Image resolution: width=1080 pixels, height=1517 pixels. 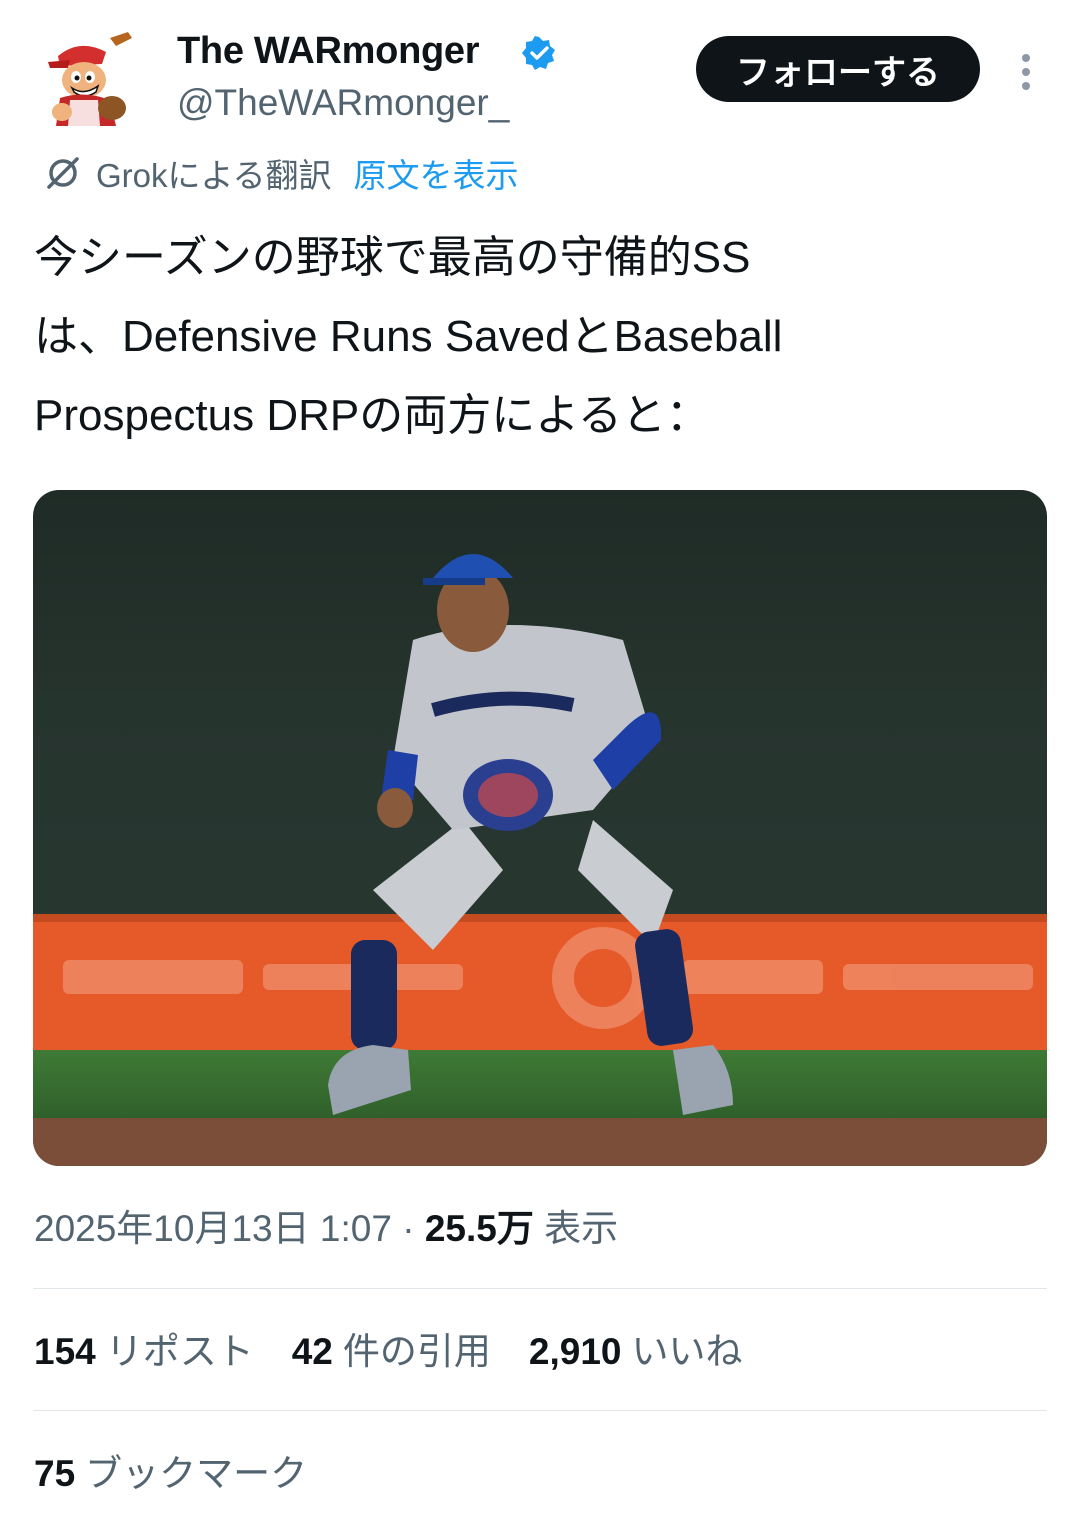 I want to click on verified-badge-icon, so click(x=539, y=53).